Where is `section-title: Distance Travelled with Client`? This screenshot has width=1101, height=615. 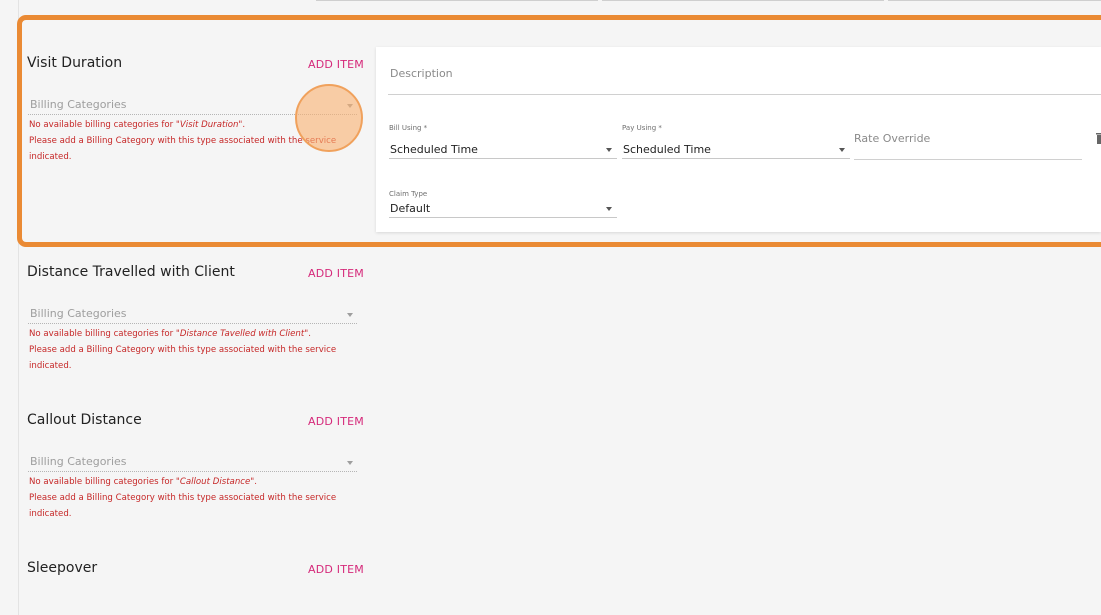 section-title: Distance Travelled with Client is located at coordinates (131, 272).